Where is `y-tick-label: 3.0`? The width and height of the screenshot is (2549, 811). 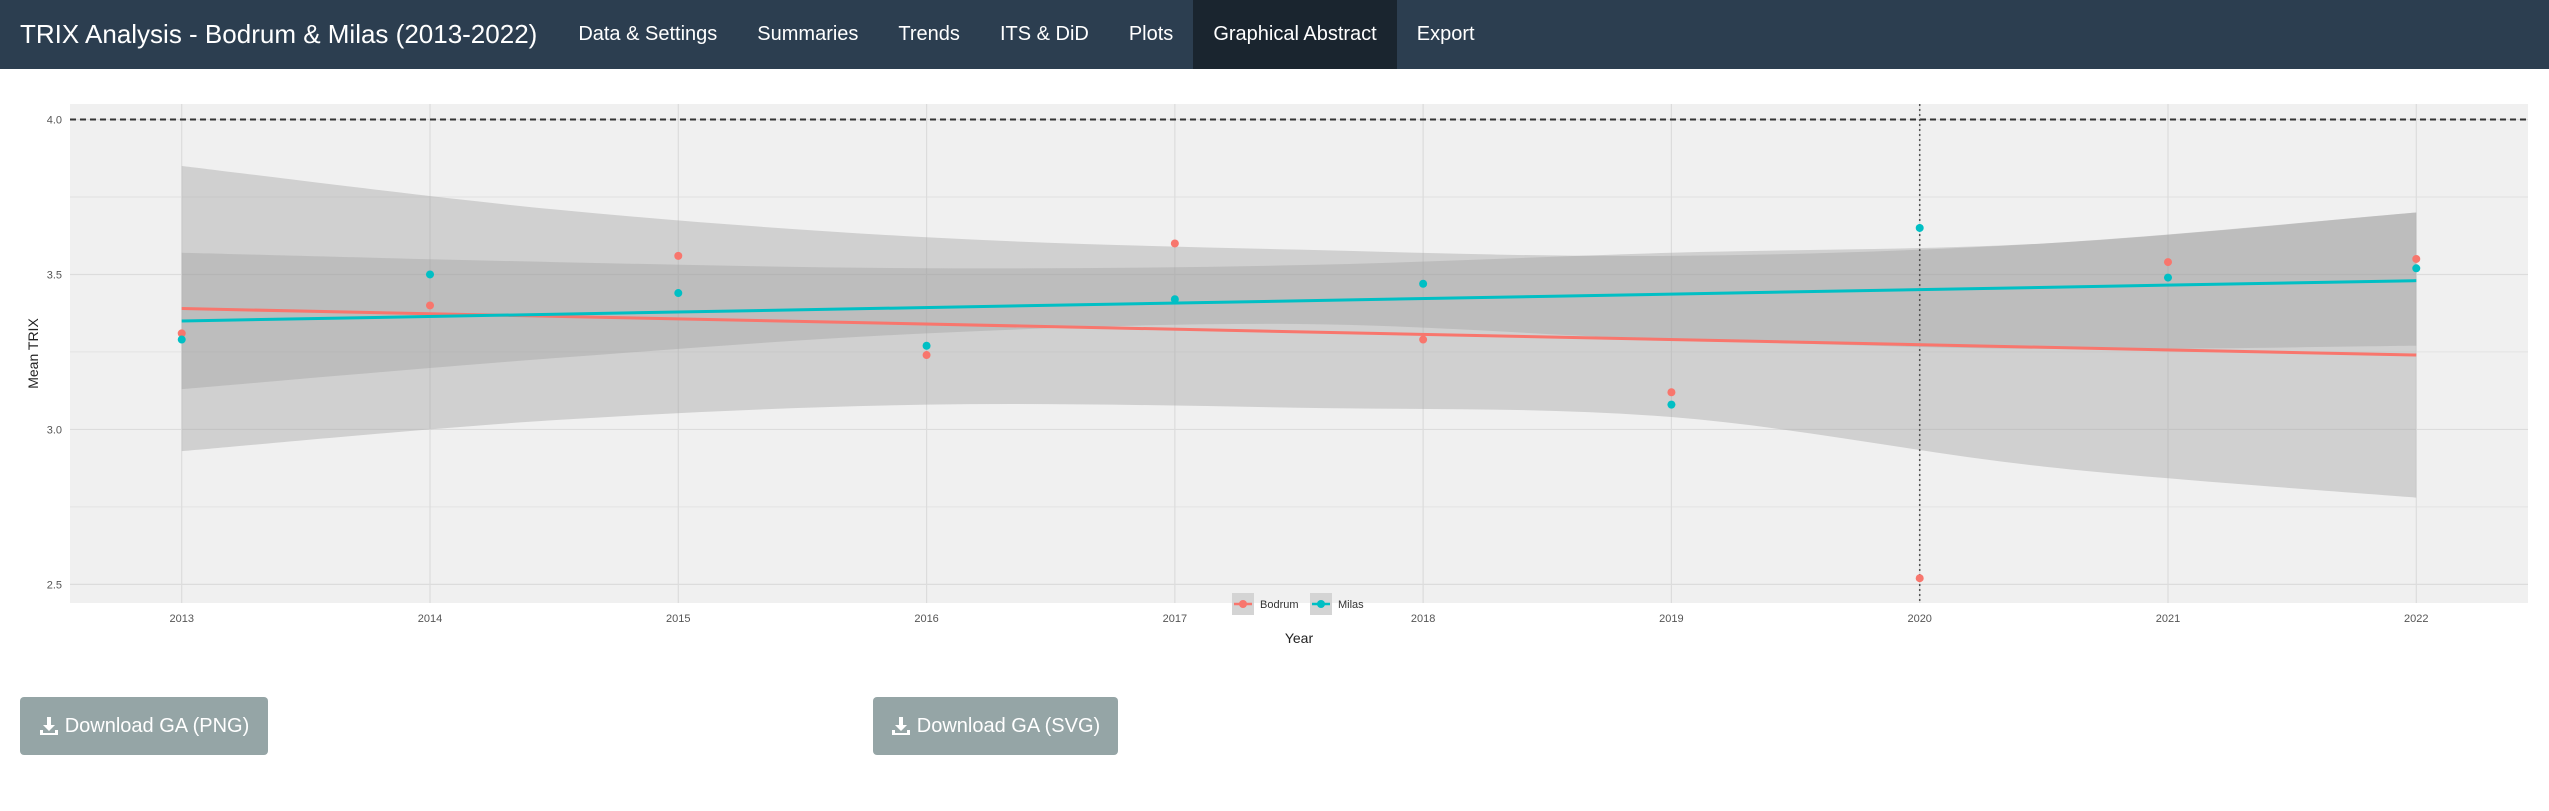
y-tick-label: 3.0 is located at coordinates (54, 430).